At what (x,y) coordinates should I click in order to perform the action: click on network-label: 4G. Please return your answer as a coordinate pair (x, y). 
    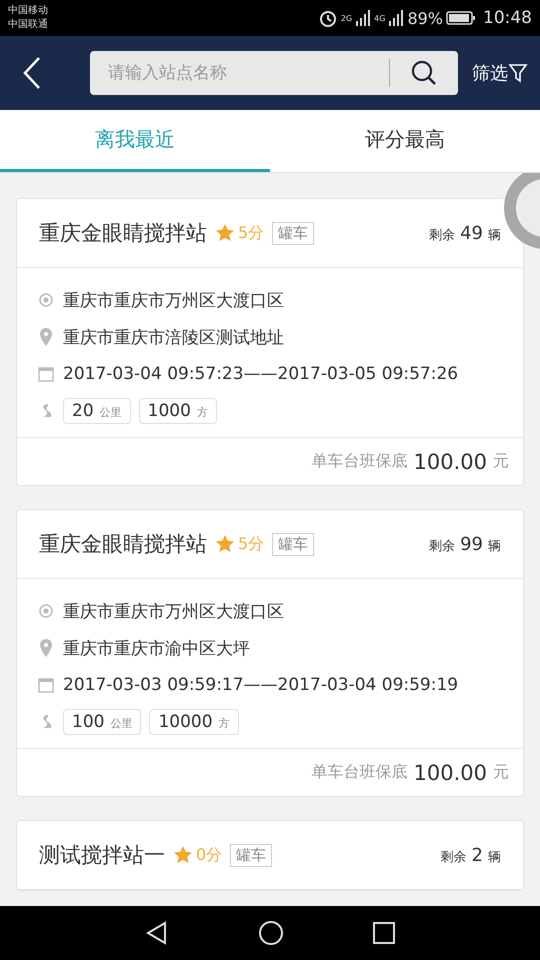
    Looking at the image, I should click on (380, 18).